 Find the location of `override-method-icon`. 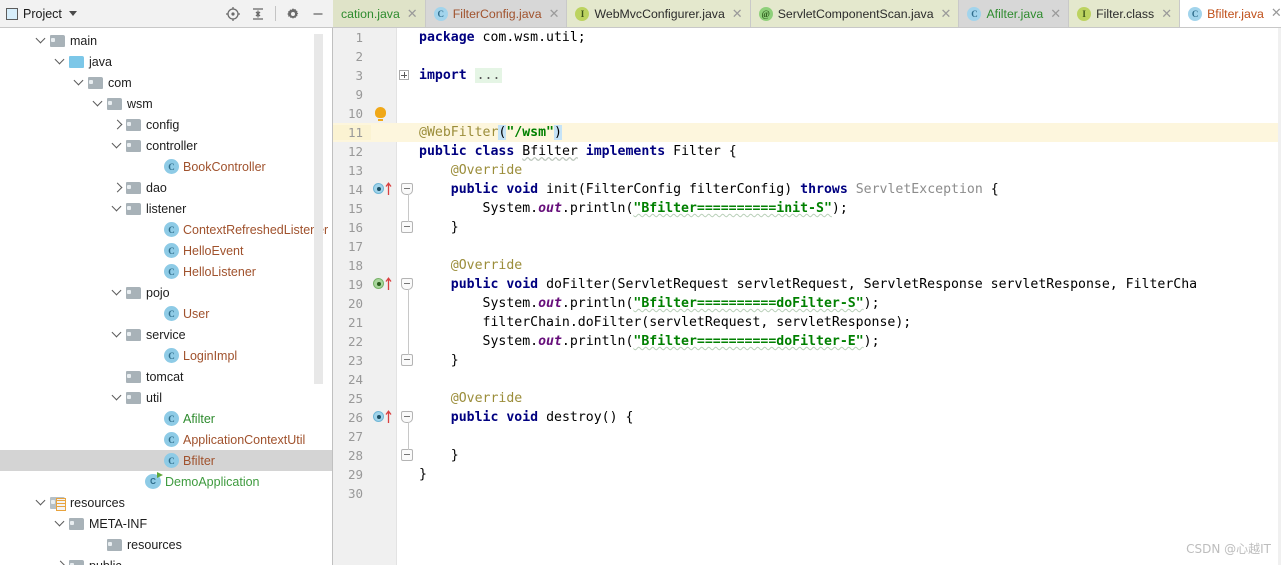

override-method-icon is located at coordinates (382, 188).